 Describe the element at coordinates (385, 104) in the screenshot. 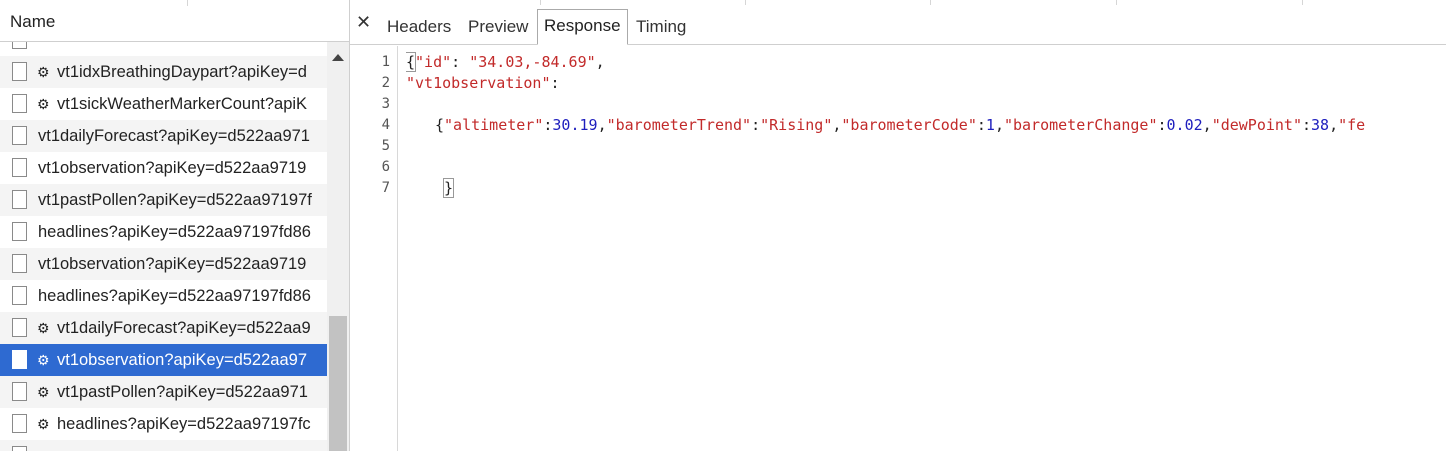

I see `line-number: 3` at that location.